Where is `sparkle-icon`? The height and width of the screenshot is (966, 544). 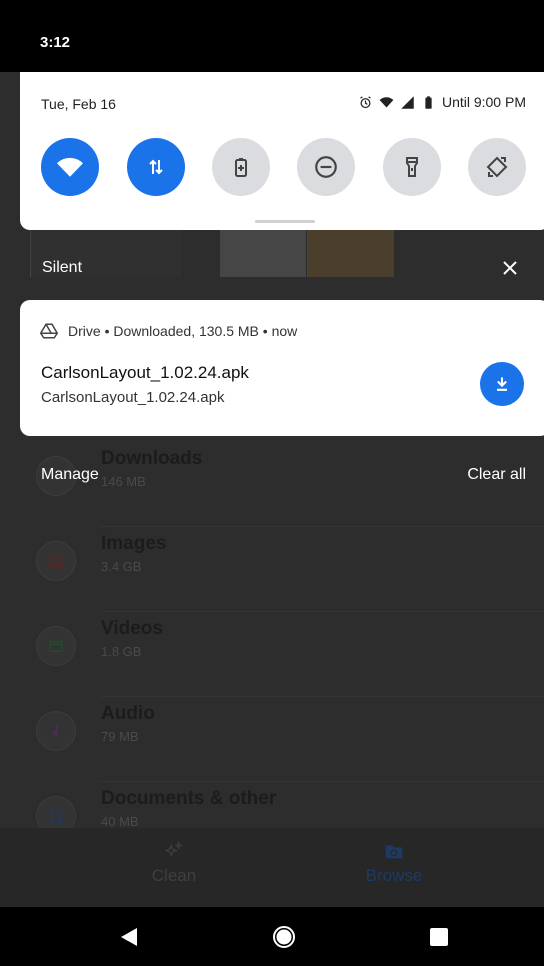 sparkle-icon is located at coordinates (173, 849).